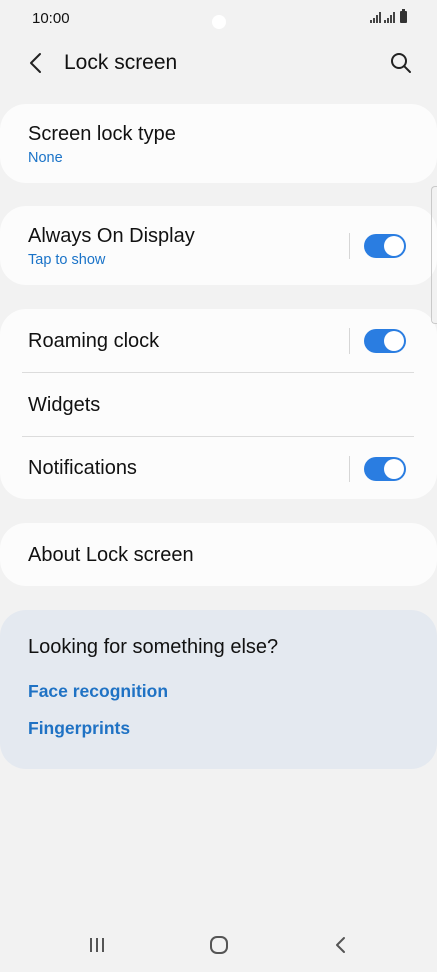  Describe the element at coordinates (218, 245) in the screenshot. I see `always-on-display-card: Always On Display Tap to show` at that location.